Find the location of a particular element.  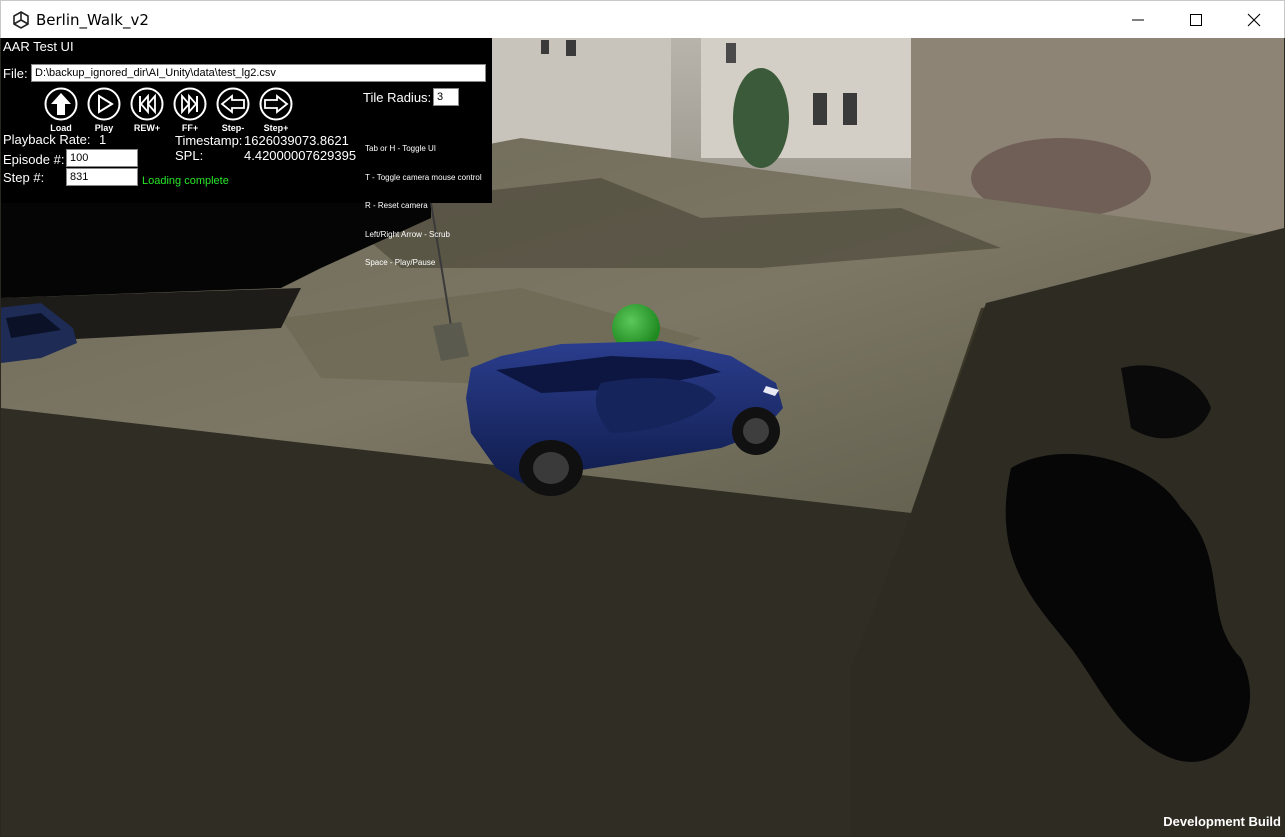

help-line: R - Reset camera is located at coordinates (396, 205).